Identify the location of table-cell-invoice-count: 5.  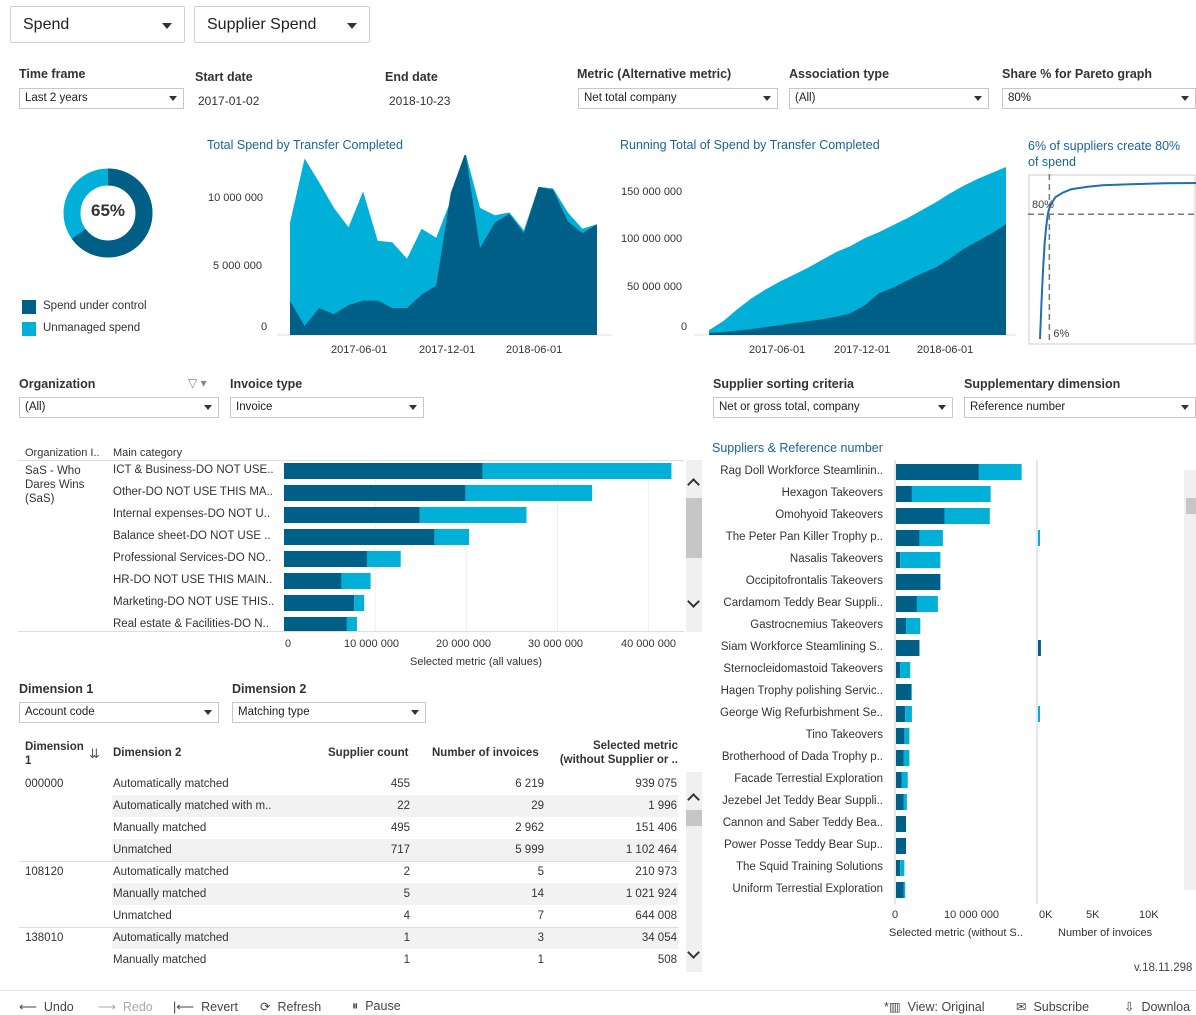
(492, 872).